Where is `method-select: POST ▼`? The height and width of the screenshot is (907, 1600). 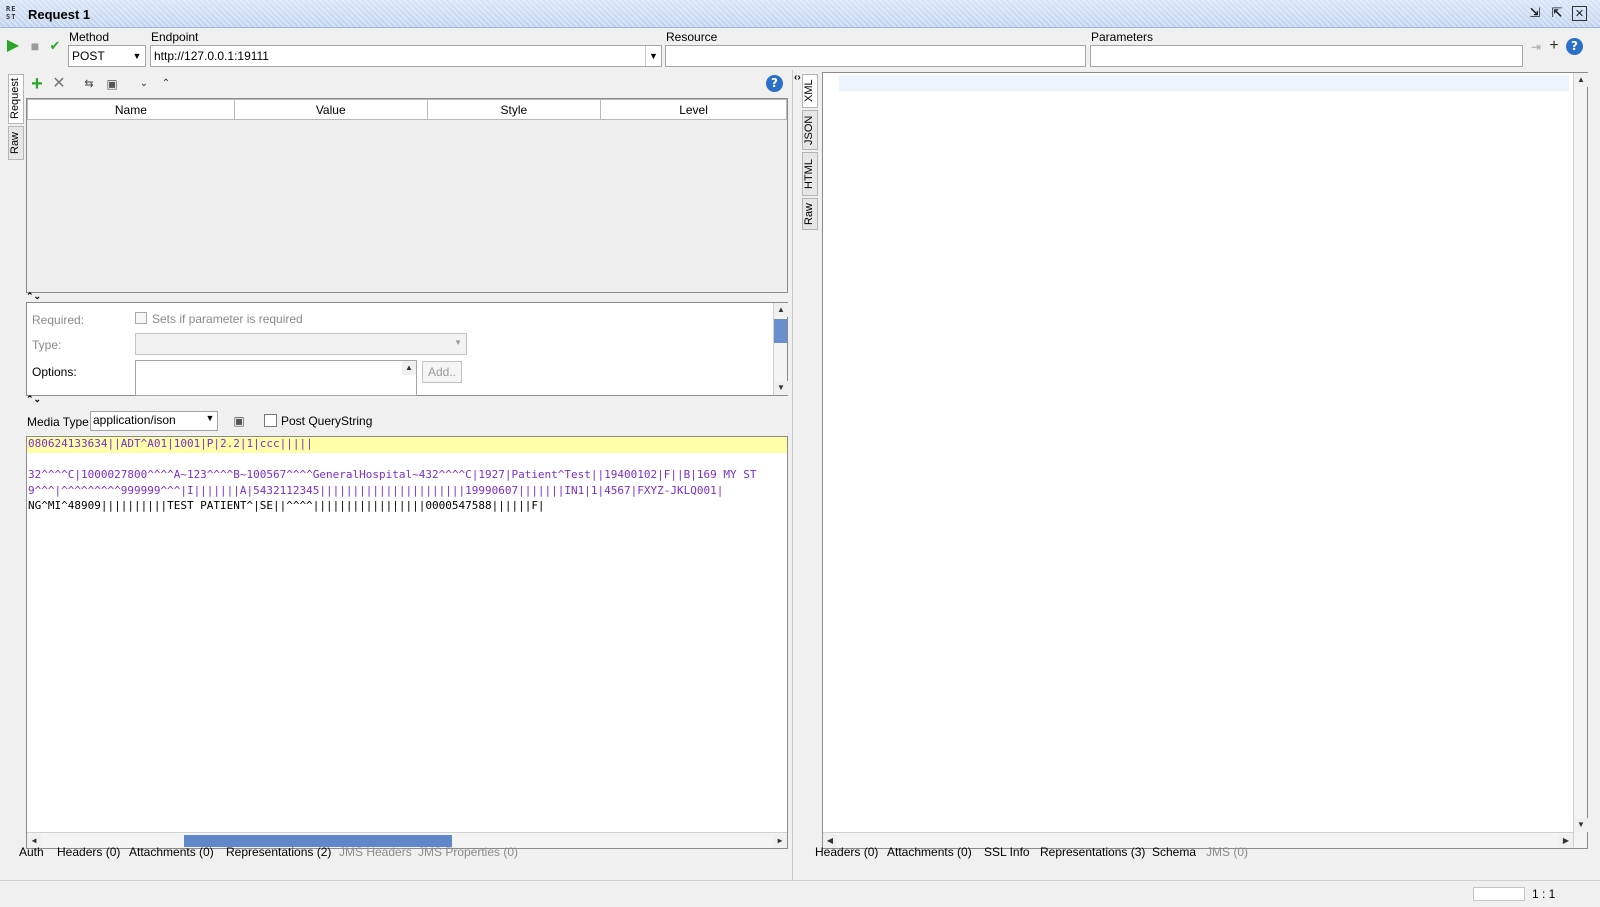
method-select: POST ▼ is located at coordinates (107, 56).